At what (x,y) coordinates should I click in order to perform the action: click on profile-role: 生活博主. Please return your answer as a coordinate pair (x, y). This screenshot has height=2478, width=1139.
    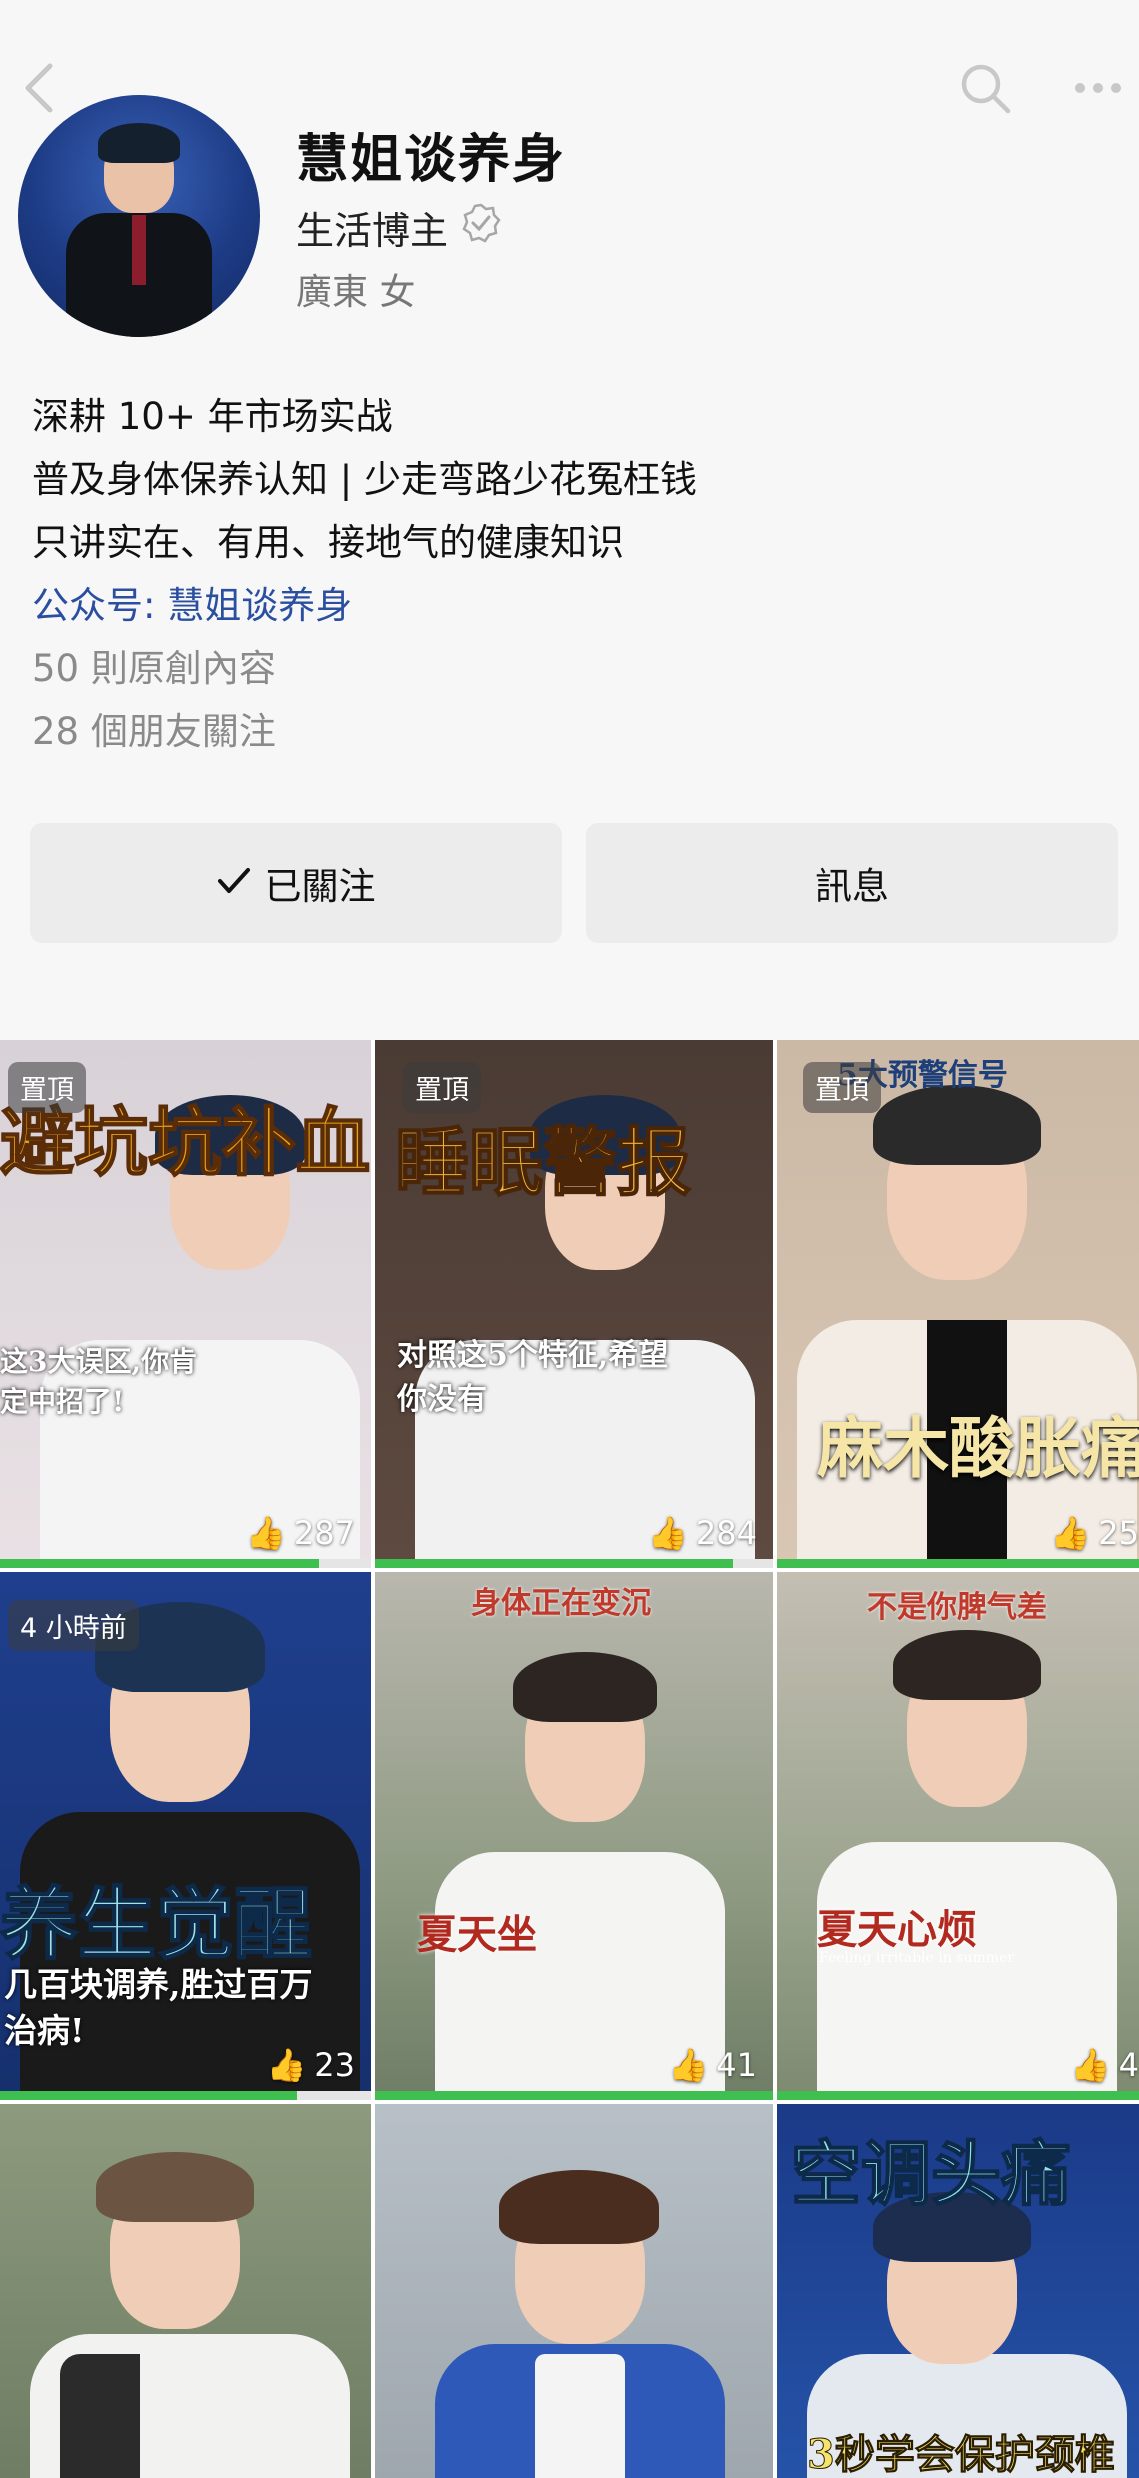
    Looking at the image, I should click on (399, 227).